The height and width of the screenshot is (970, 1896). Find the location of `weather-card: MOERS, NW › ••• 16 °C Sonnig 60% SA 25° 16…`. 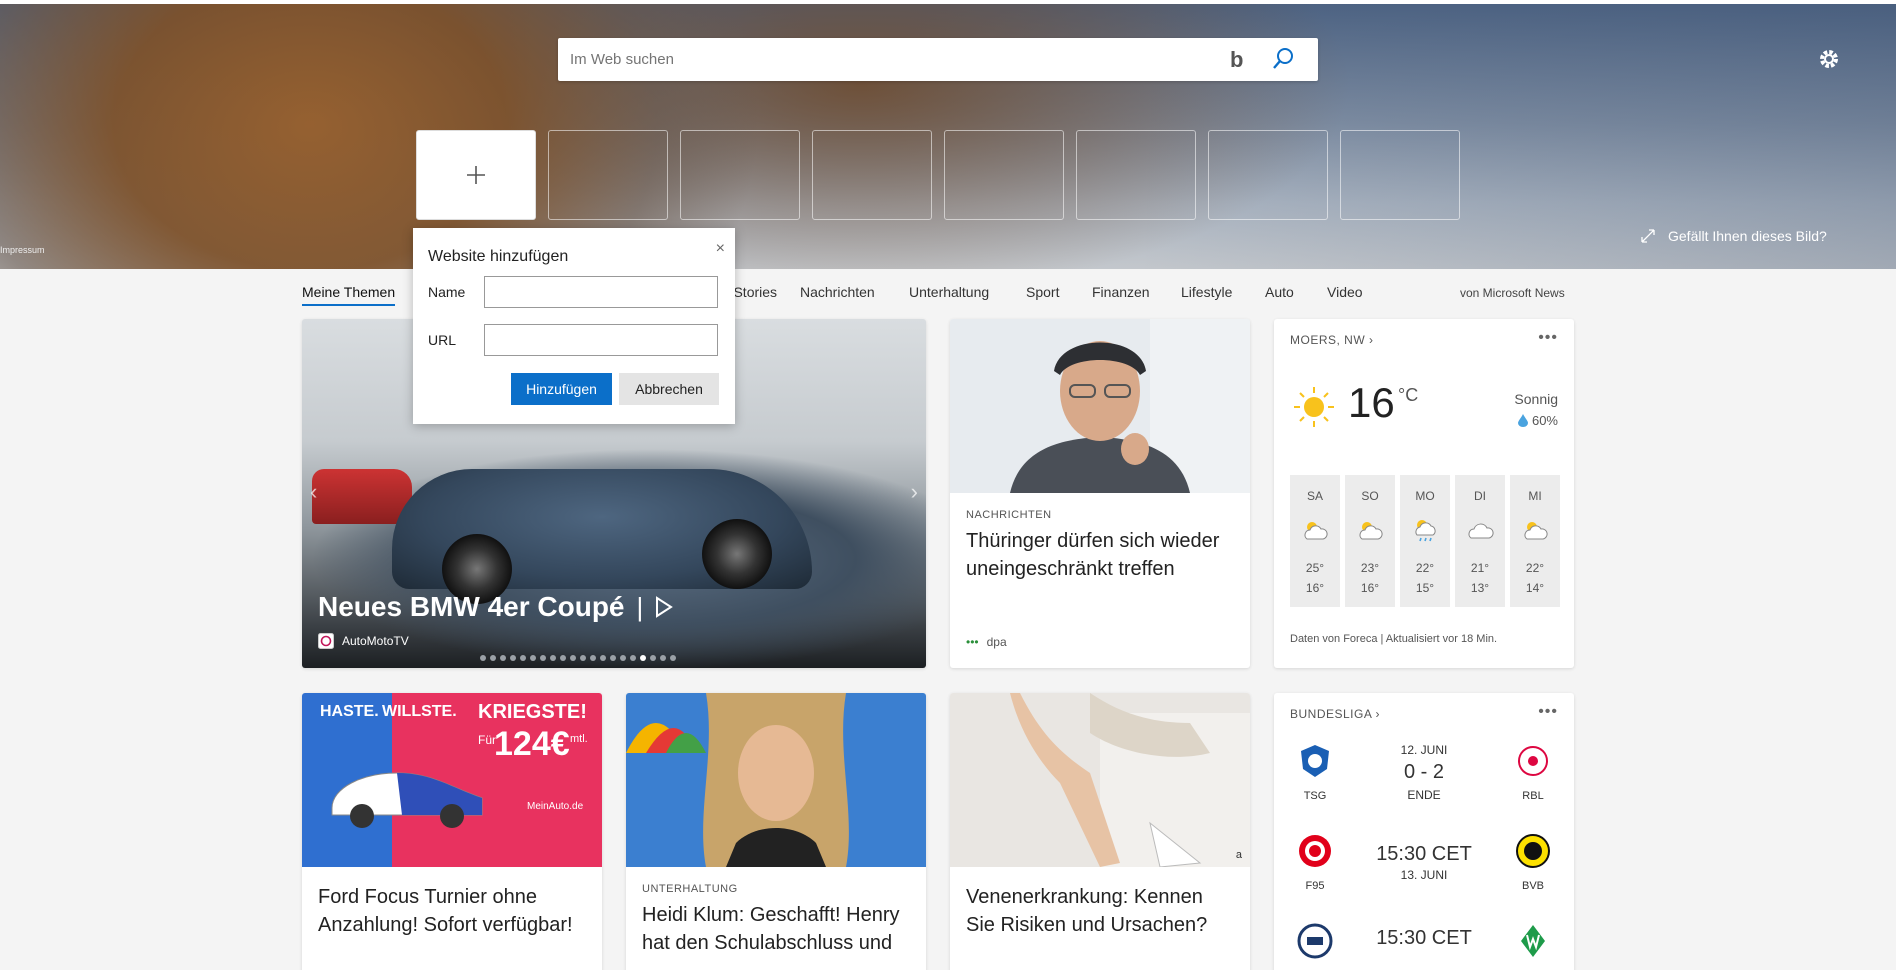

weather-card: MOERS, NW › ••• 16 °C Sonnig 60% SA 25° 16… is located at coordinates (1424, 493).